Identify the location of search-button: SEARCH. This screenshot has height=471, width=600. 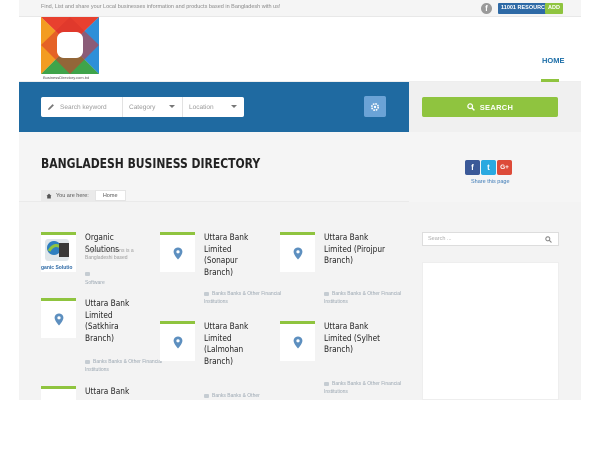
(490, 107).